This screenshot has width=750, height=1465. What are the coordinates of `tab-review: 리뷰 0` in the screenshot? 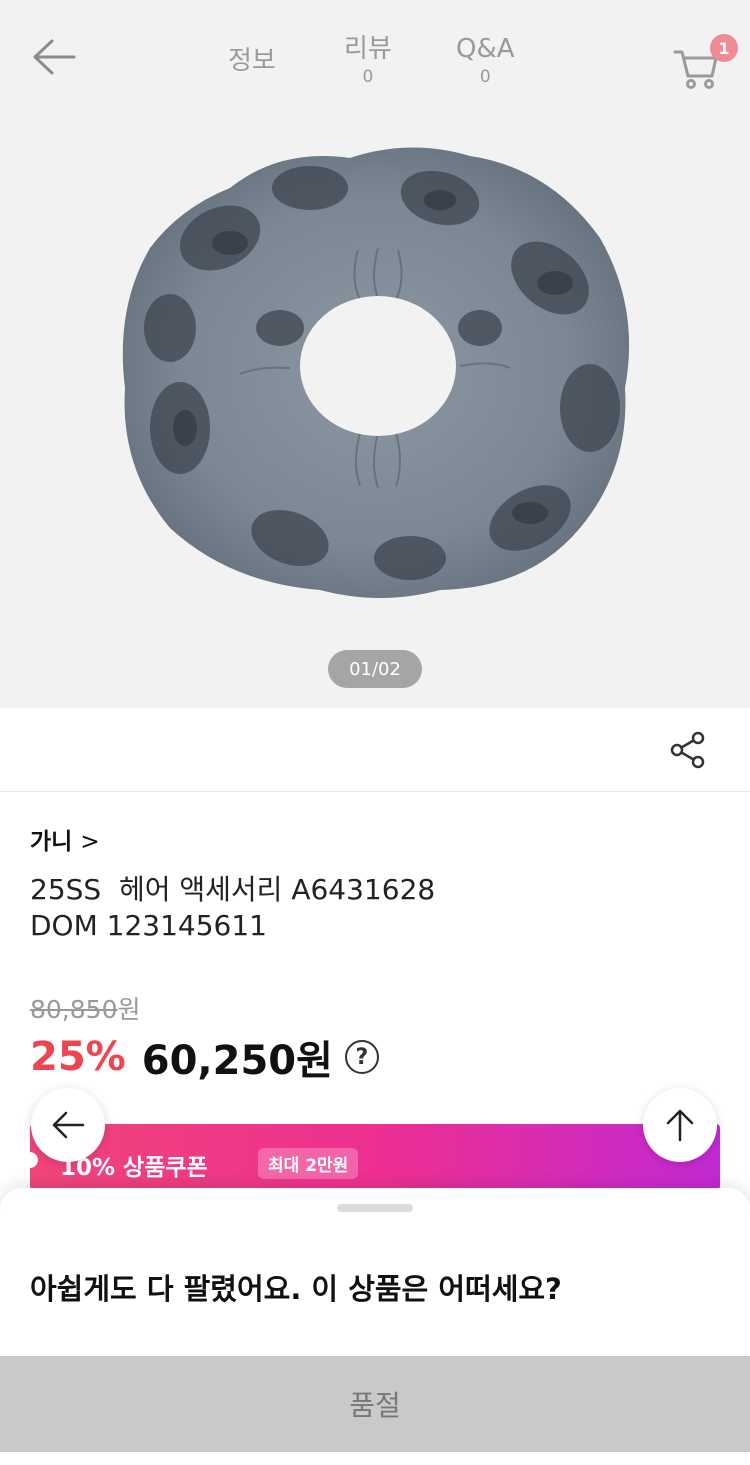 It's located at (368, 61).